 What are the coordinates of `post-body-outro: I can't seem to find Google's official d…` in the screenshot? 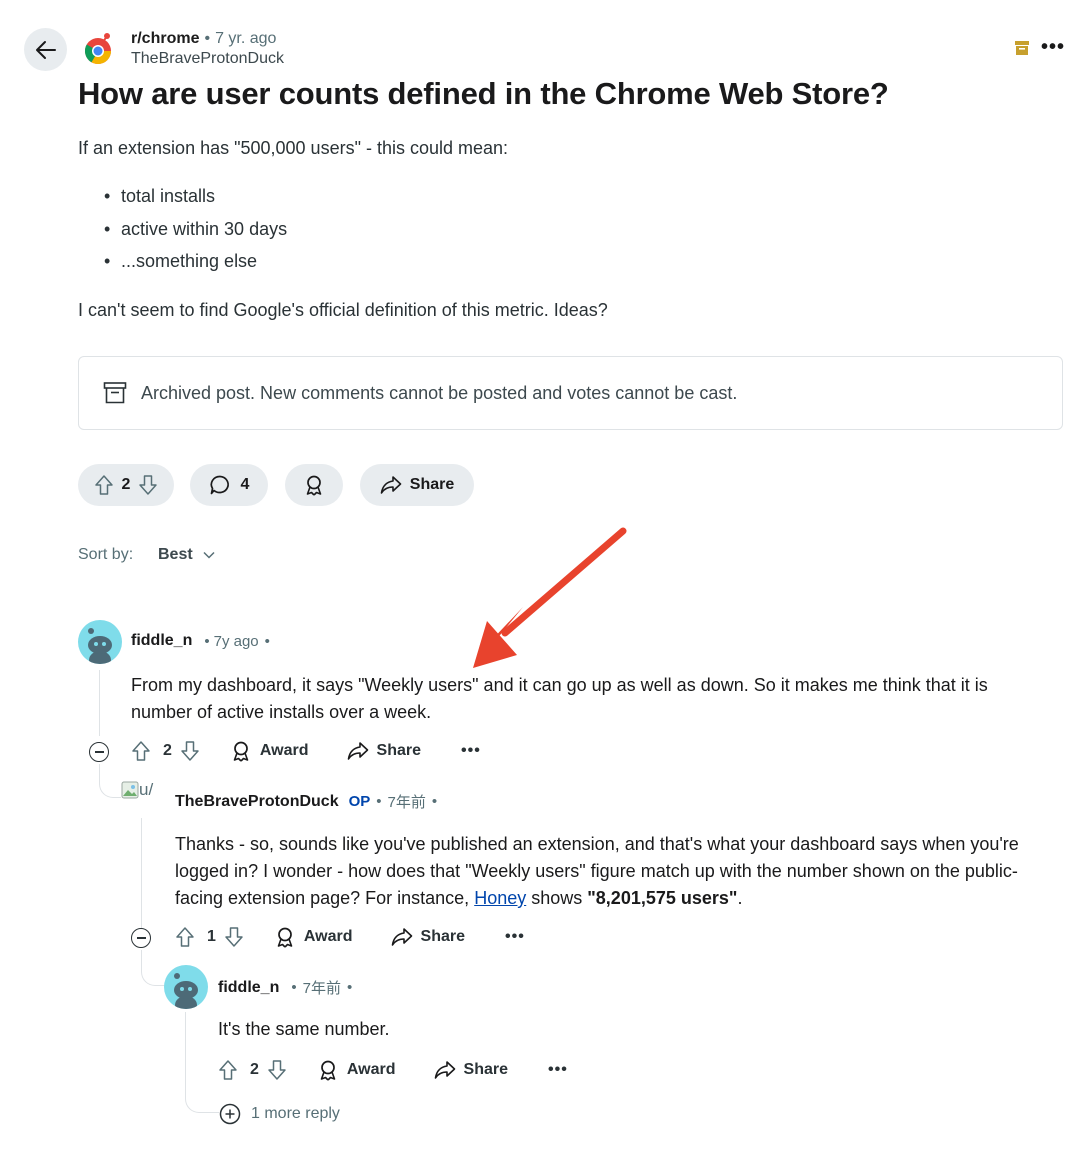 It's located at (343, 310).